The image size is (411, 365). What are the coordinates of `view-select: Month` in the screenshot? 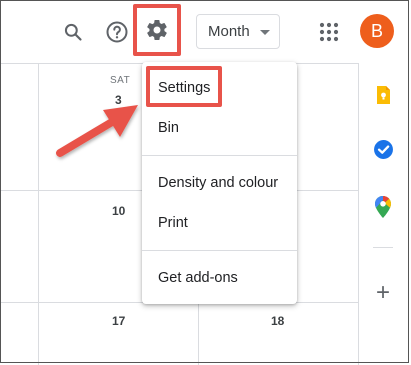 It's located at (238, 31).